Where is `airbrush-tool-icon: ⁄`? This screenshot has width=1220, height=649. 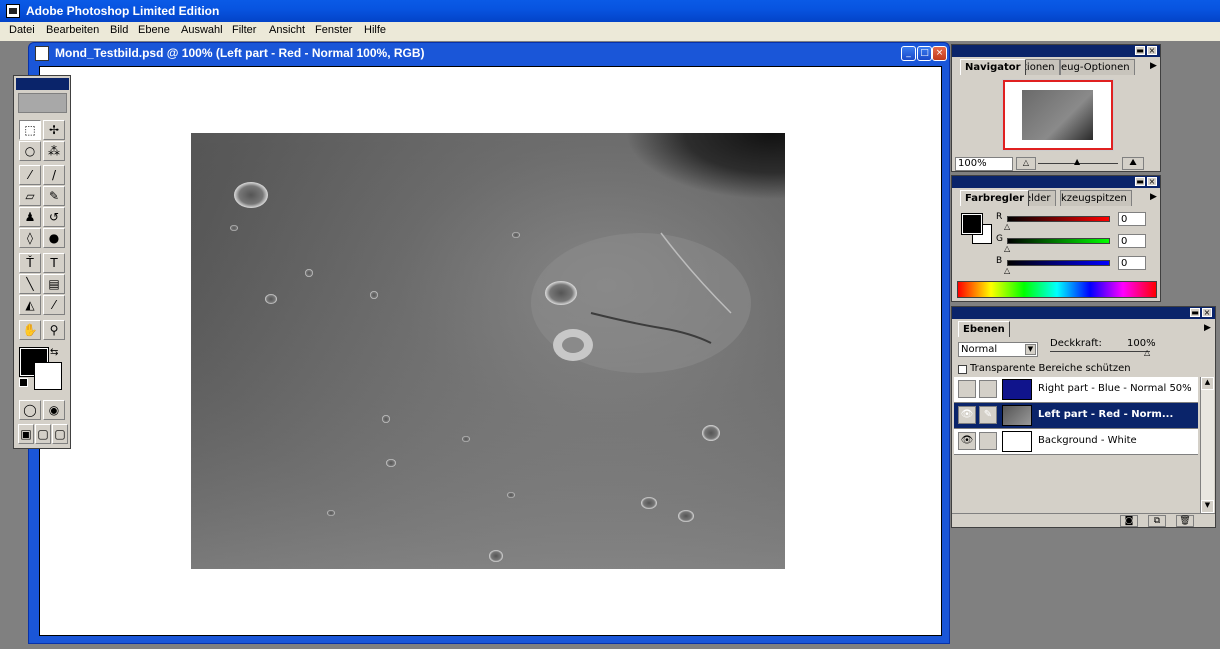
airbrush-tool-icon: ⁄ is located at coordinates (30, 175).